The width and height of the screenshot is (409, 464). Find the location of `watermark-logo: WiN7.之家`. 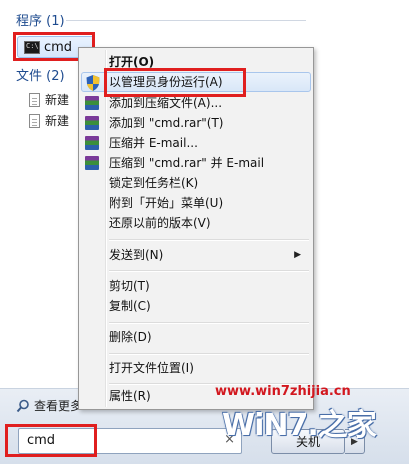

watermark-logo: WiN7.之家 is located at coordinates (299, 425).